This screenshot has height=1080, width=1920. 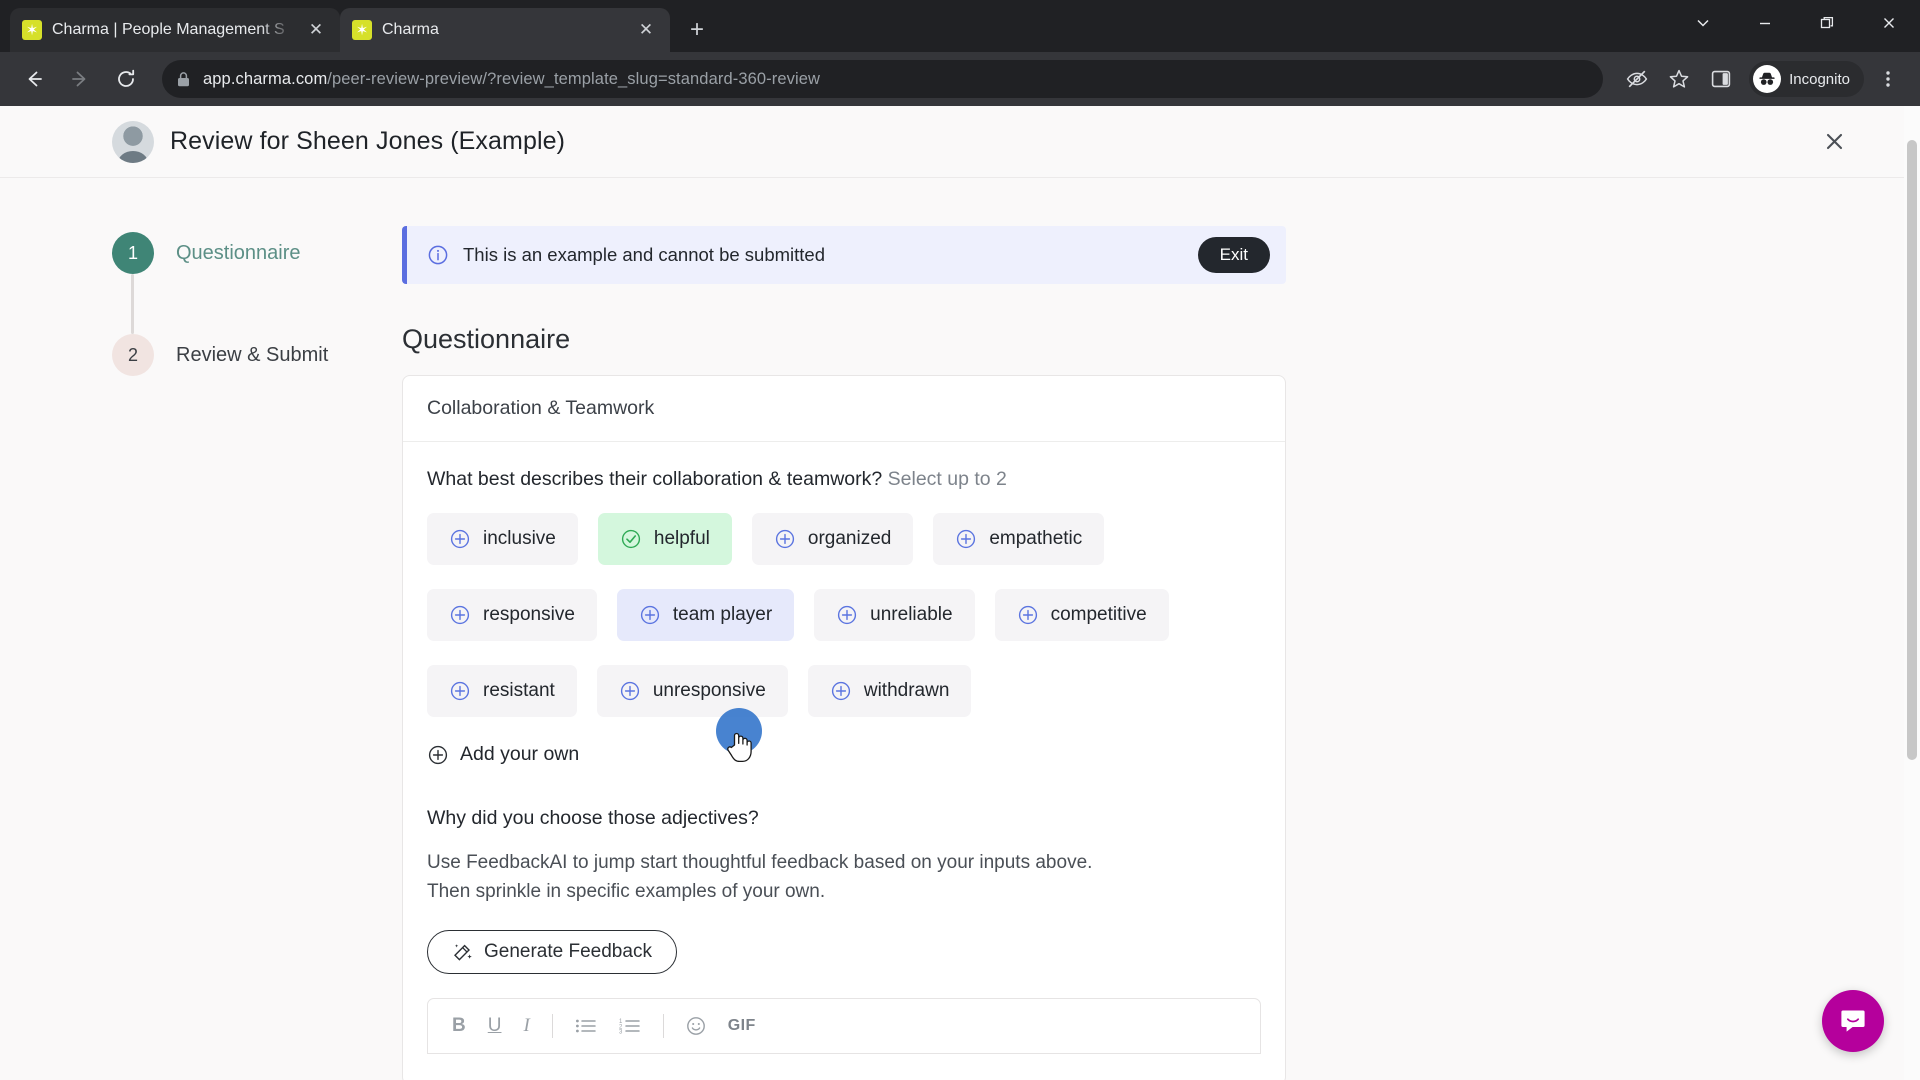 I want to click on add-your-own-button: Add your own, so click(x=503, y=754).